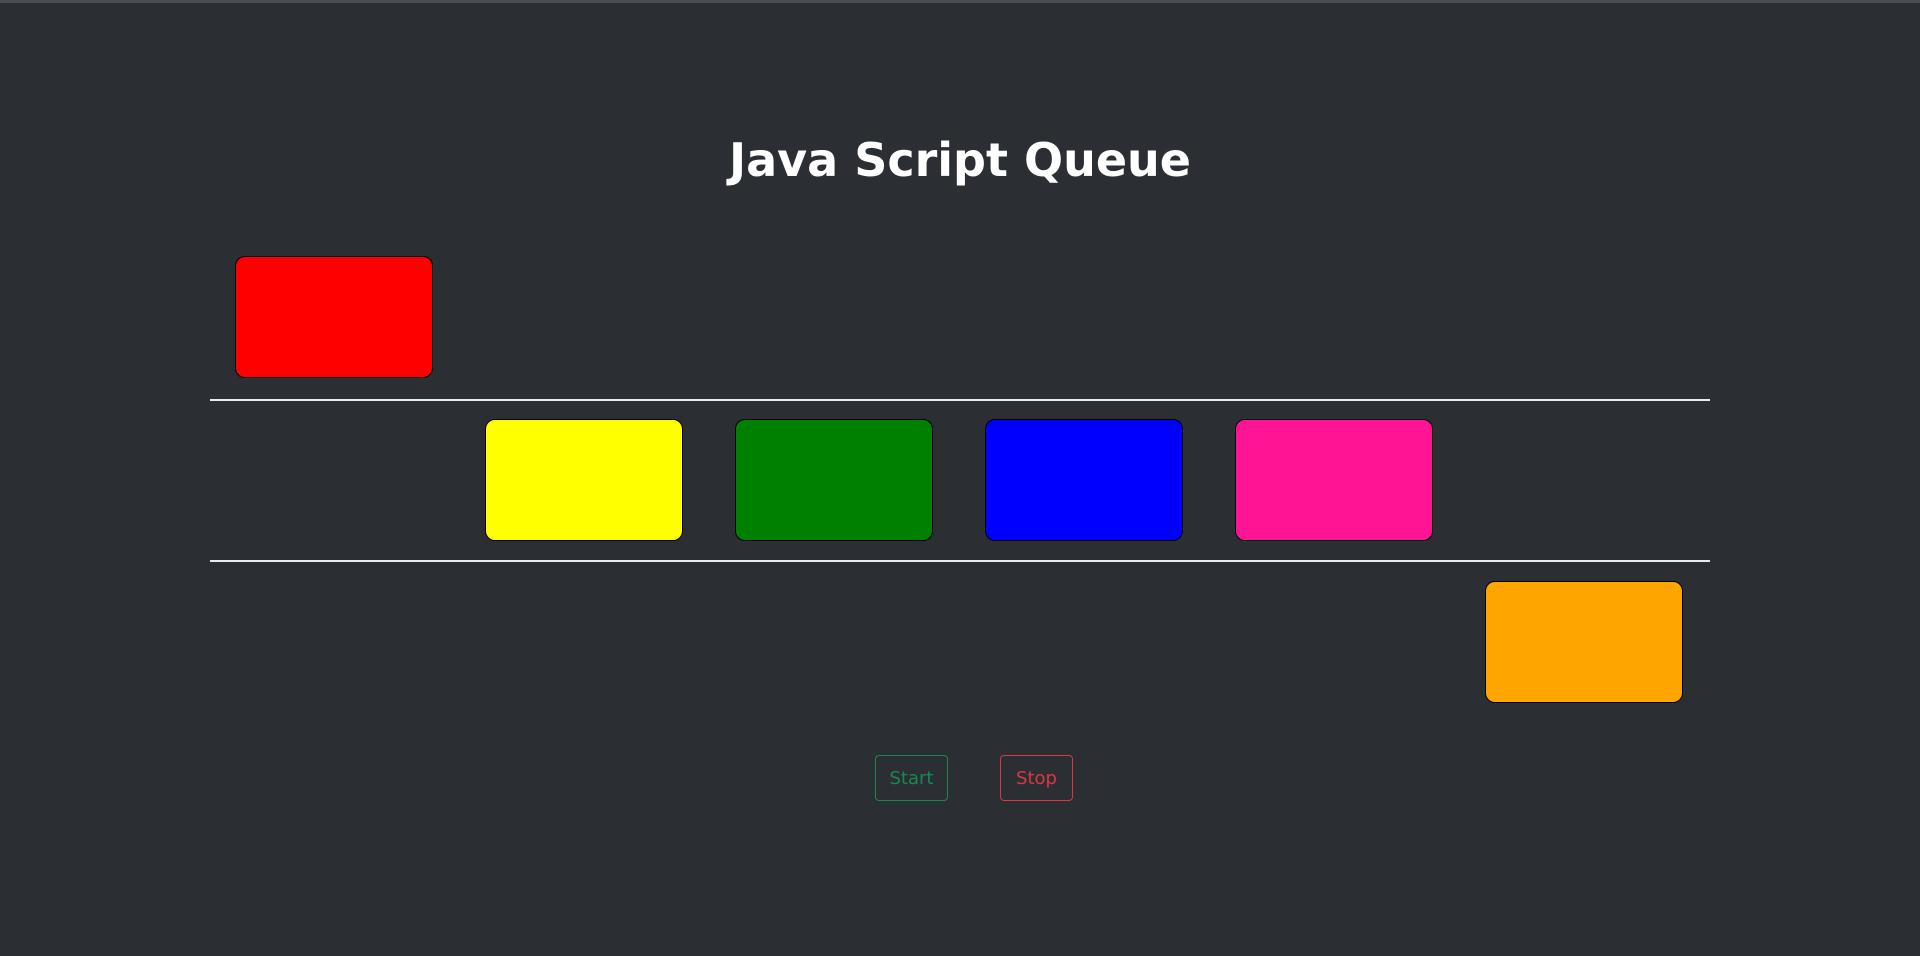  What do you see at coordinates (960, 400) in the screenshot?
I see `queue-divider-top` at bounding box center [960, 400].